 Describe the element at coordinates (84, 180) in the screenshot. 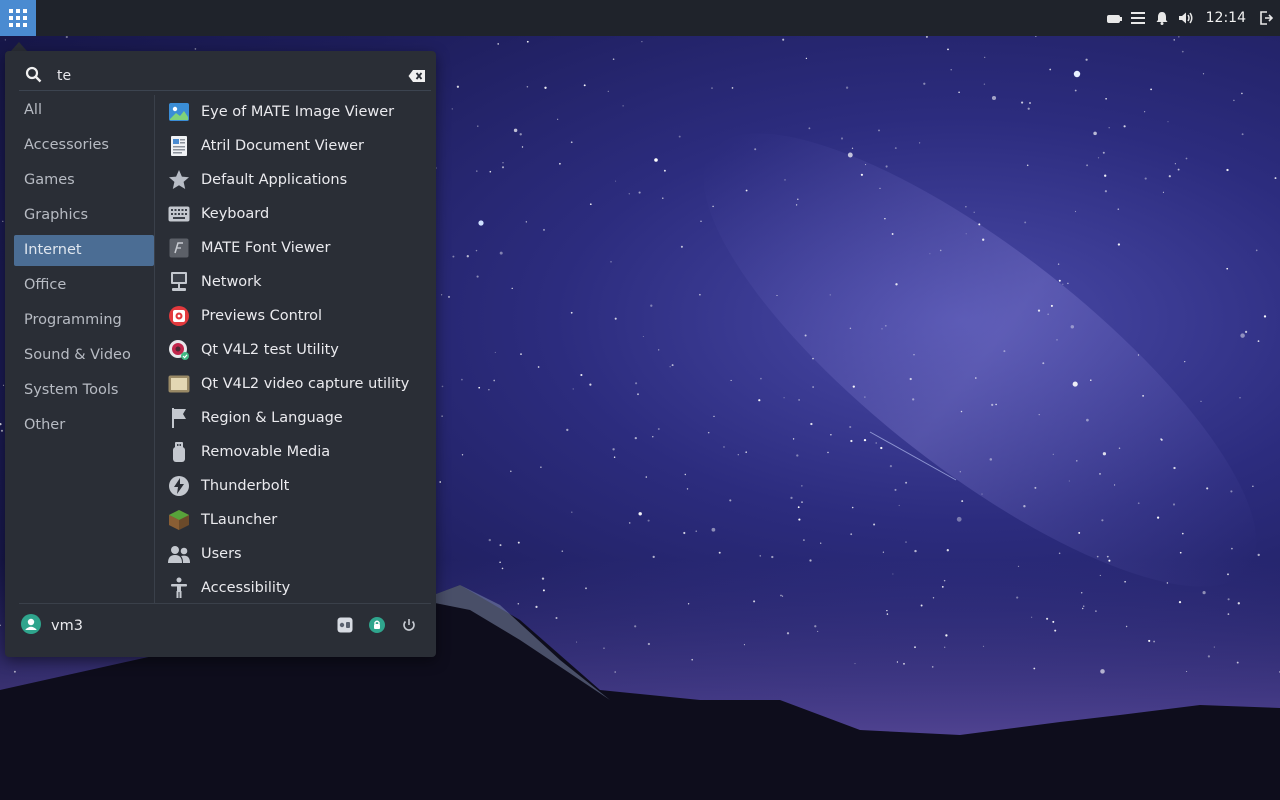

I see `category-item: Games` at that location.